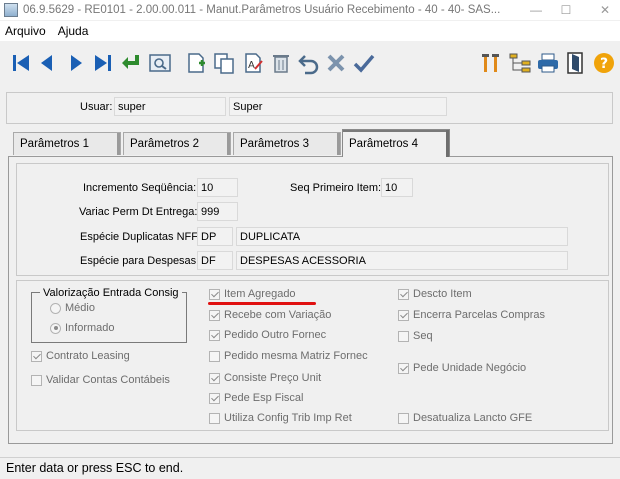 This screenshot has width=620, height=479. What do you see at coordinates (217, 211) in the screenshot?
I see `variac-field: 999` at bounding box center [217, 211].